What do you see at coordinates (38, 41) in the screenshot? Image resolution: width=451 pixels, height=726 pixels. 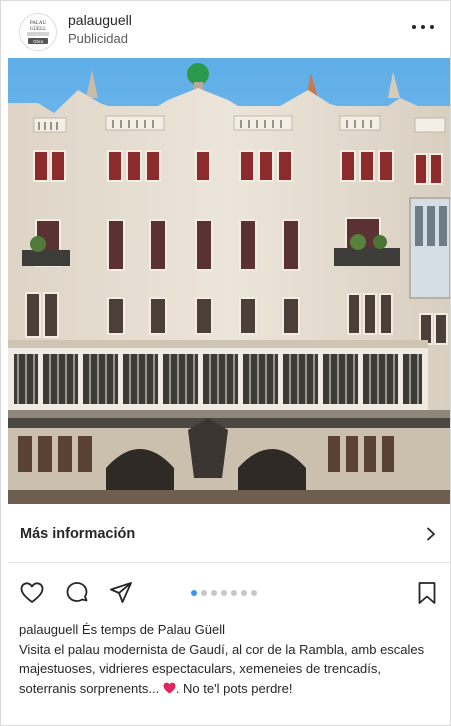 I see `svg-text: Obra` at bounding box center [38, 41].